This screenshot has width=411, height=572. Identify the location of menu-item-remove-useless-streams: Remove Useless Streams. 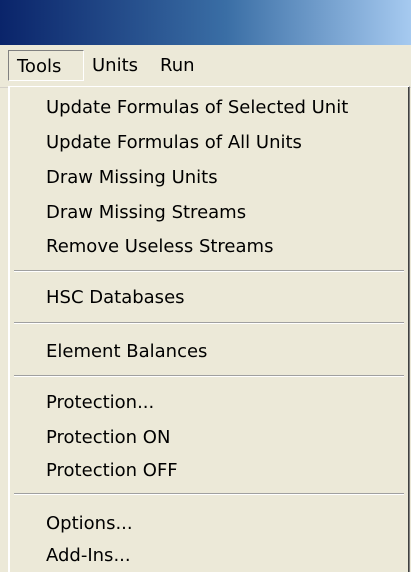
(209, 247).